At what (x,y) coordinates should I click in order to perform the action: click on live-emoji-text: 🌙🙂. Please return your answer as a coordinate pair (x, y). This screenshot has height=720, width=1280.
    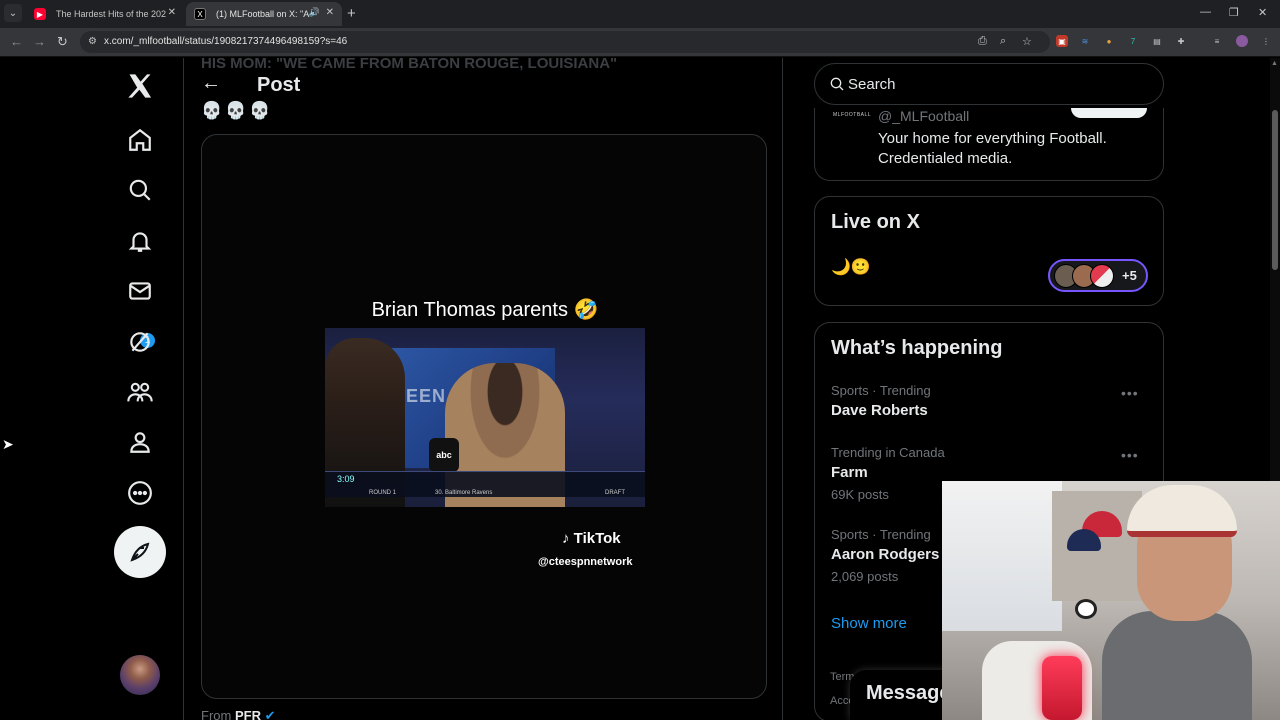
    Looking at the image, I should click on (851, 267).